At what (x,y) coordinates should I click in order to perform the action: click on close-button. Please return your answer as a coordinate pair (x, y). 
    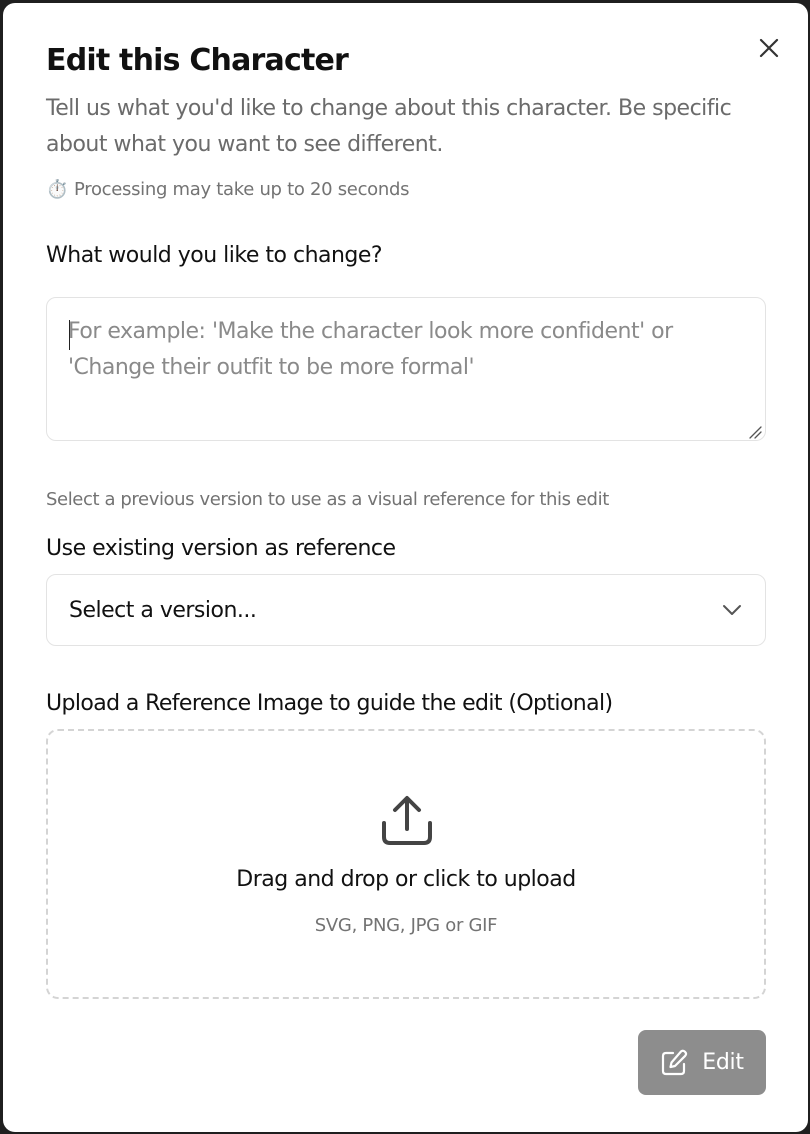
    Looking at the image, I should click on (769, 48).